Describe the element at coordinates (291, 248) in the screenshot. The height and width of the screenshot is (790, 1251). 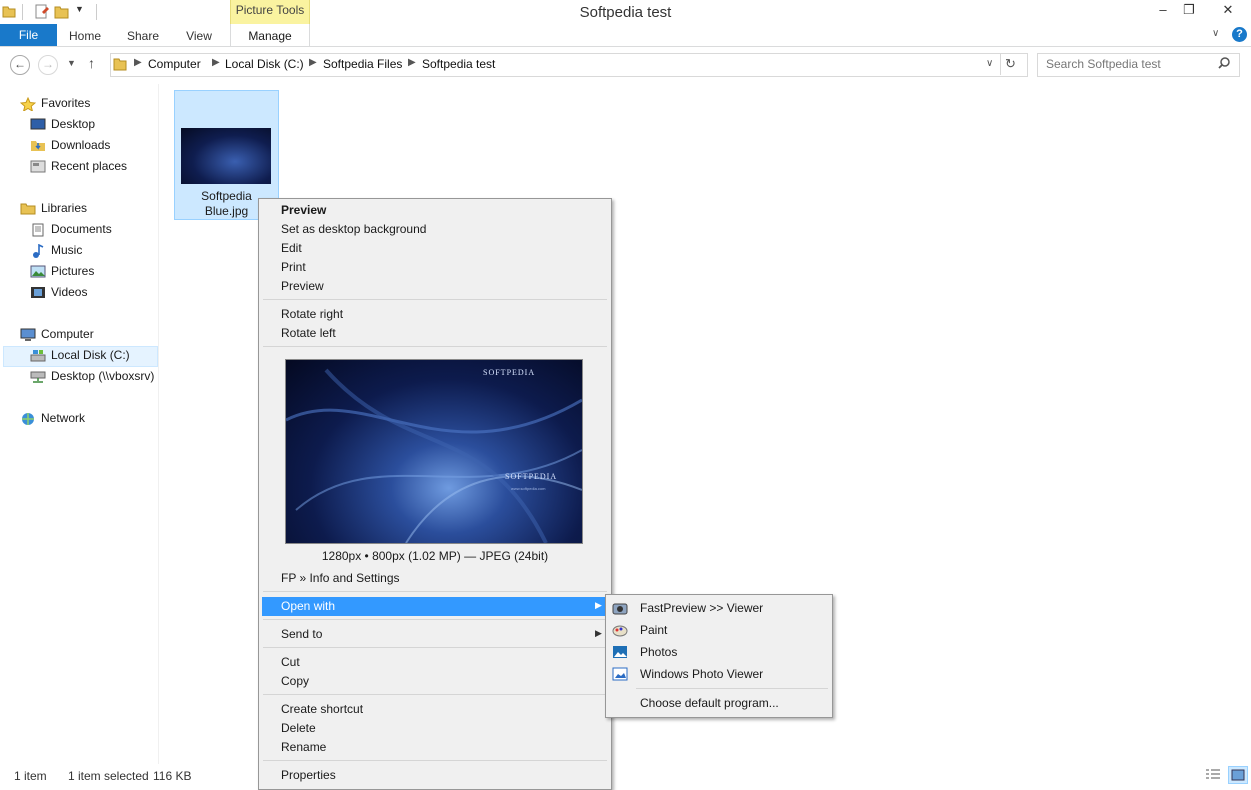
I see `menu-item-edit: Edit` at that location.